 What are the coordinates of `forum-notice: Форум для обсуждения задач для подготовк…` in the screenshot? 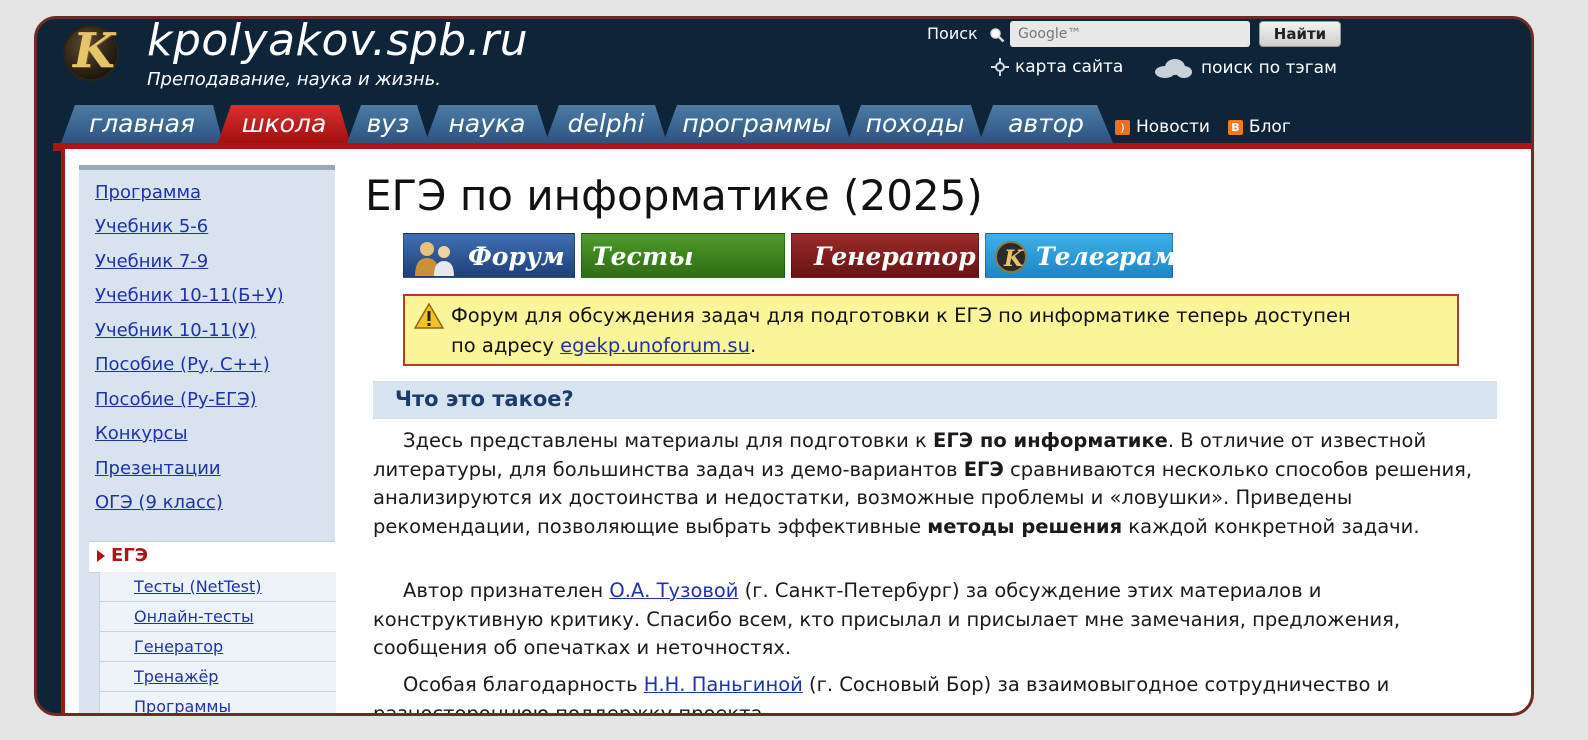 It's located at (931, 330).